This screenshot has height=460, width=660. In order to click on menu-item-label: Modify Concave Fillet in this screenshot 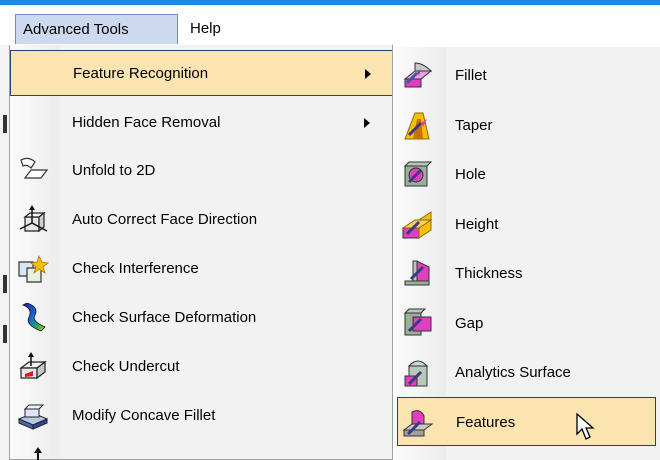, I will do `click(144, 415)`.